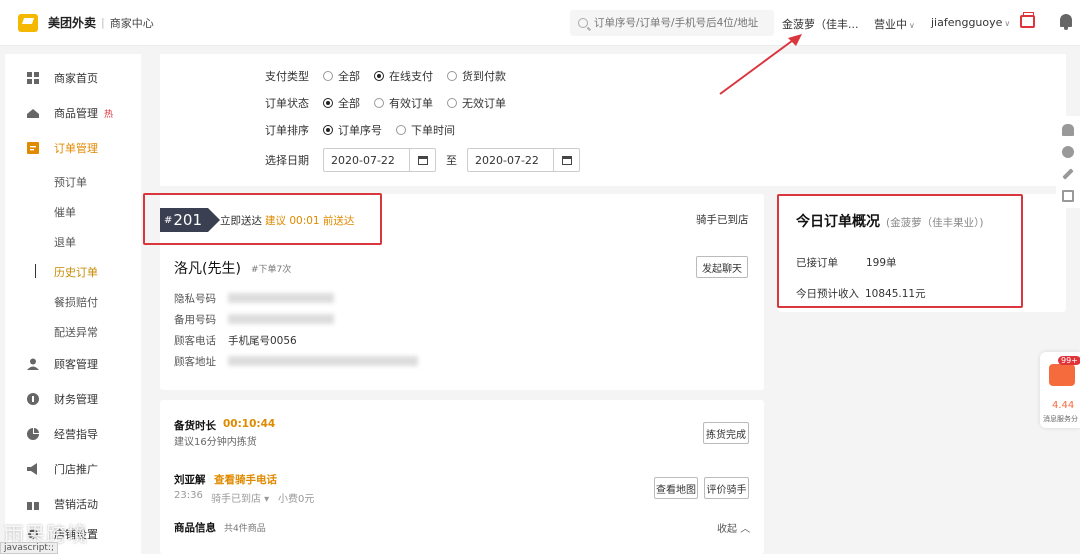 This screenshot has height=554, width=1080. What do you see at coordinates (683, 23) in the screenshot?
I see `search-input` at bounding box center [683, 23].